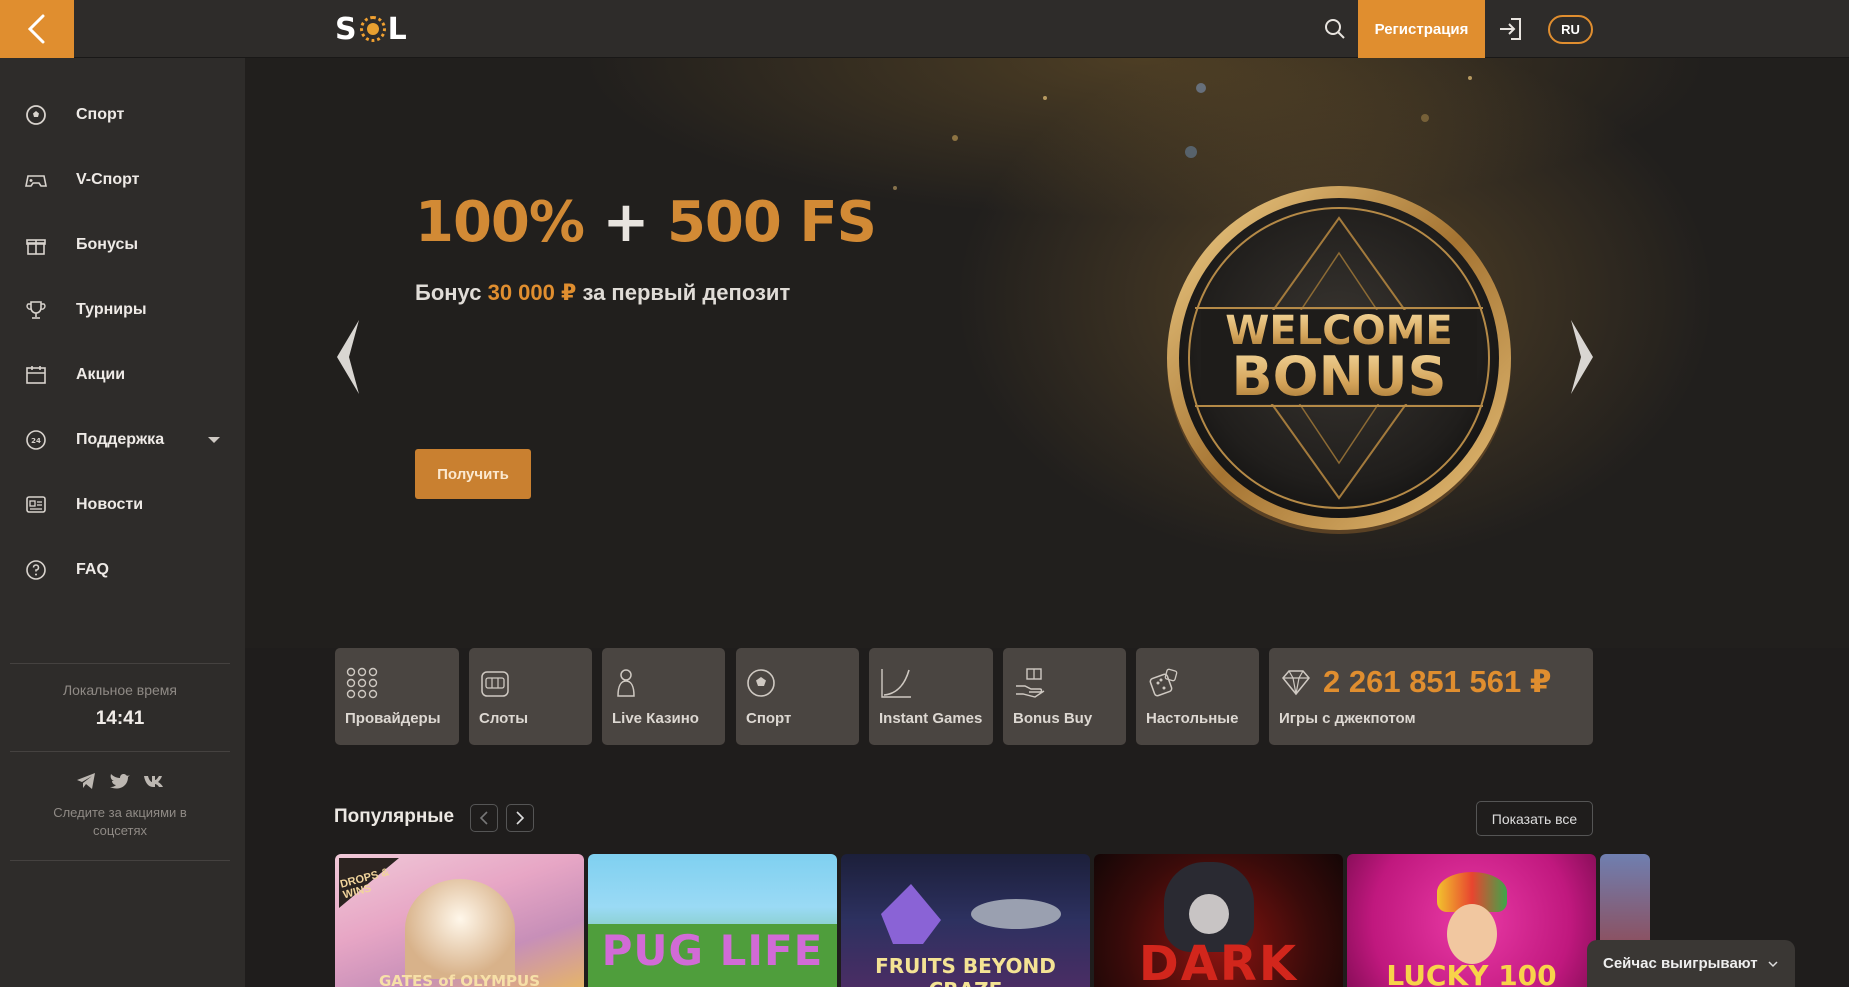 This screenshot has width=1849, height=987. What do you see at coordinates (36, 504) in the screenshot?
I see `news-icon` at bounding box center [36, 504].